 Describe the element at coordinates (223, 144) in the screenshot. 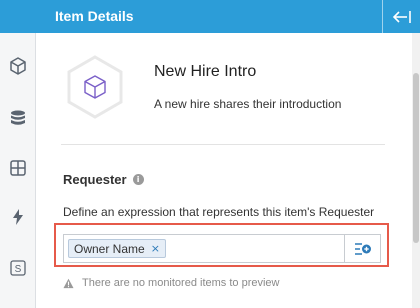

I see `section-divider` at that location.